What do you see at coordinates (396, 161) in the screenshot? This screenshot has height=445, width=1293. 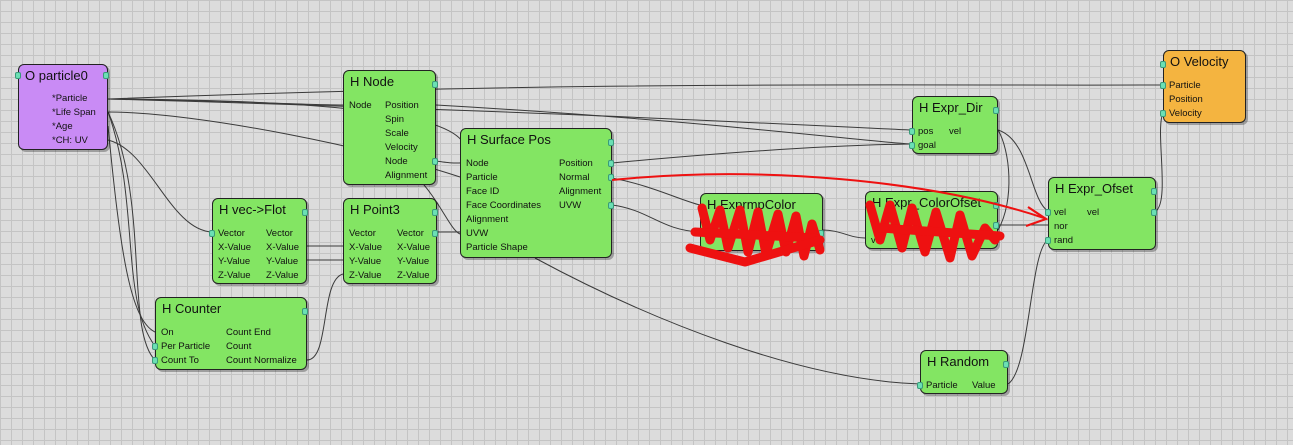 I see `output-node: Node` at bounding box center [396, 161].